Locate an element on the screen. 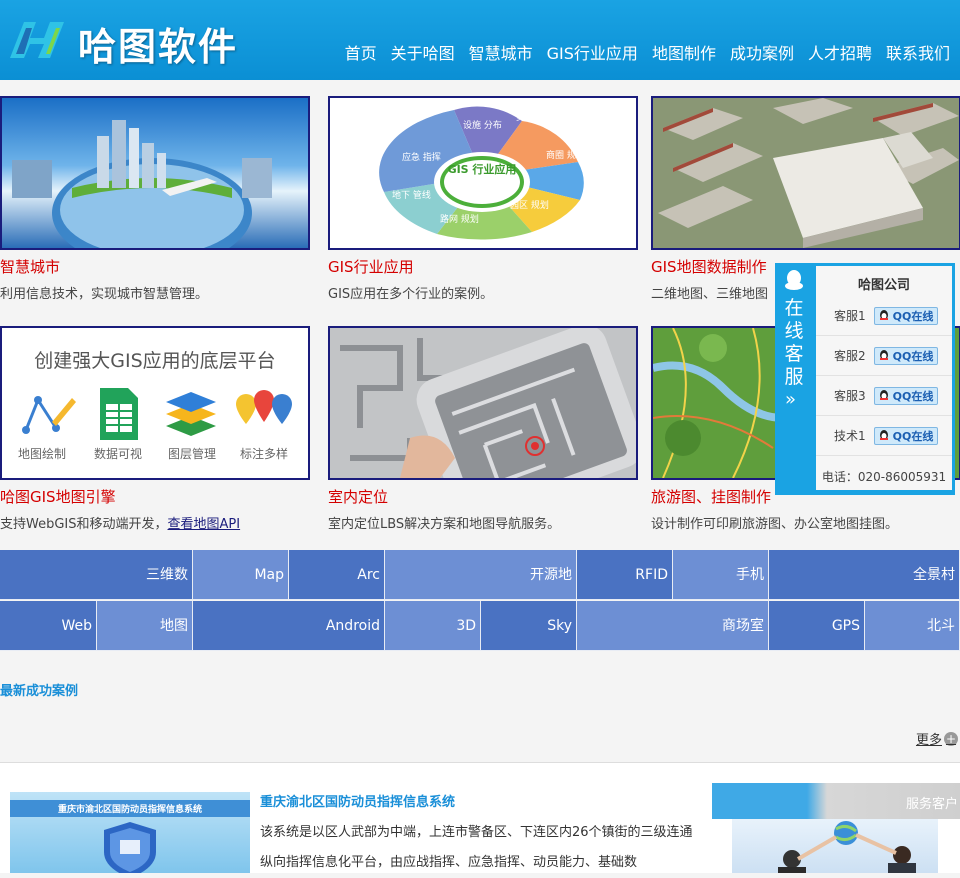 The width and height of the screenshot is (960, 878). tag-item: Sky is located at coordinates (529, 626).